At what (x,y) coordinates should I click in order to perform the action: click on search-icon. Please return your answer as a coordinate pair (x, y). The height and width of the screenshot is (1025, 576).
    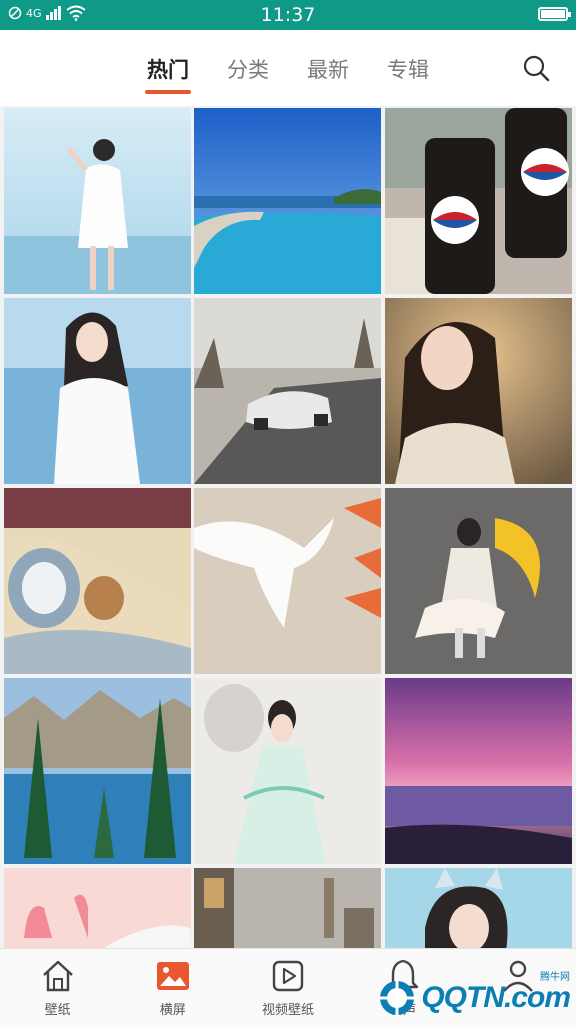
    Looking at the image, I should click on (536, 68).